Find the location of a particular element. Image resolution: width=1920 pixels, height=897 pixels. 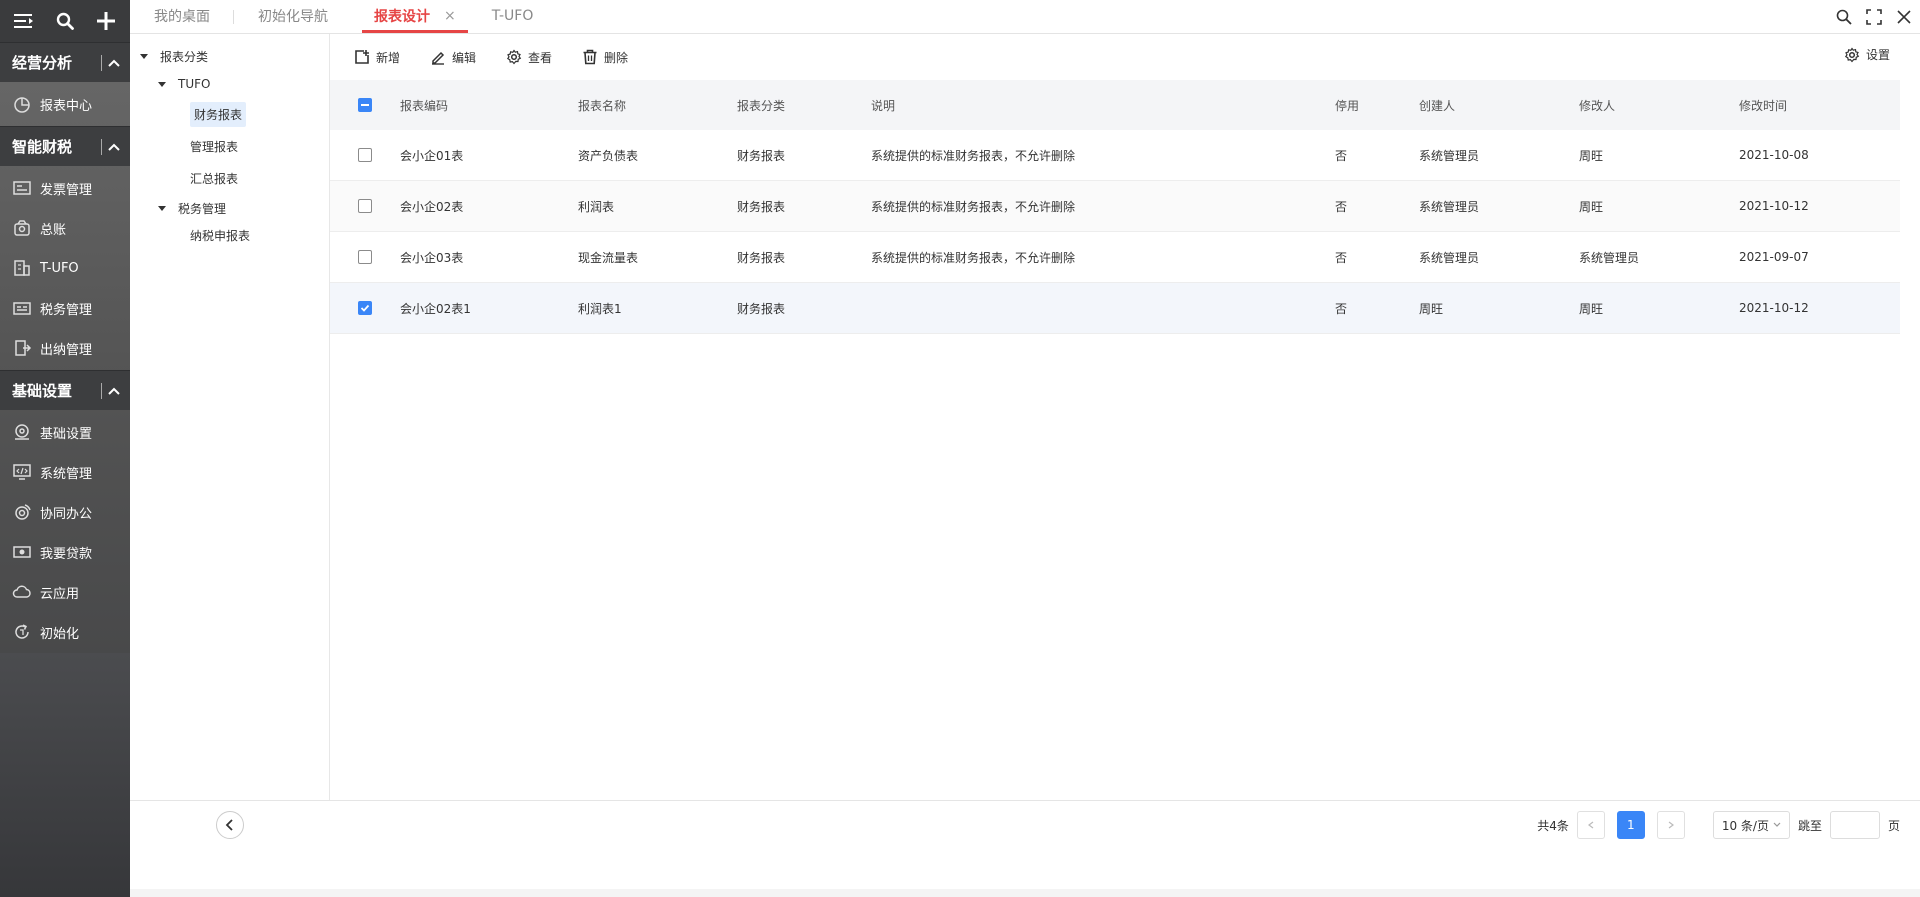

header-modifier: 修改人 is located at coordinates (1597, 105).